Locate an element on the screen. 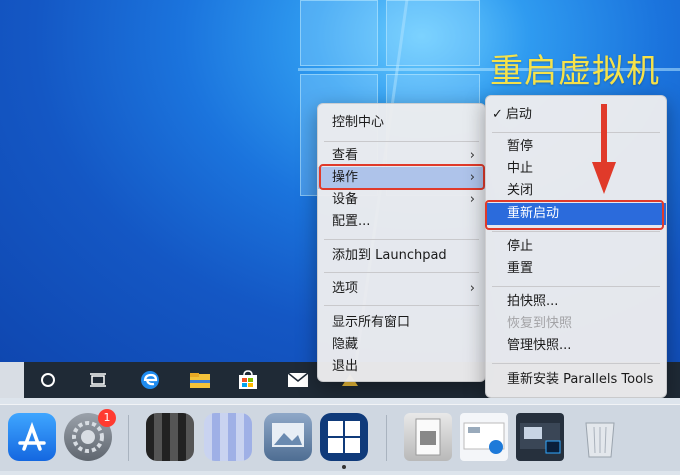 This screenshot has height=475, width=680. submenu-item-restart: 重新启动 is located at coordinates (576, 214).